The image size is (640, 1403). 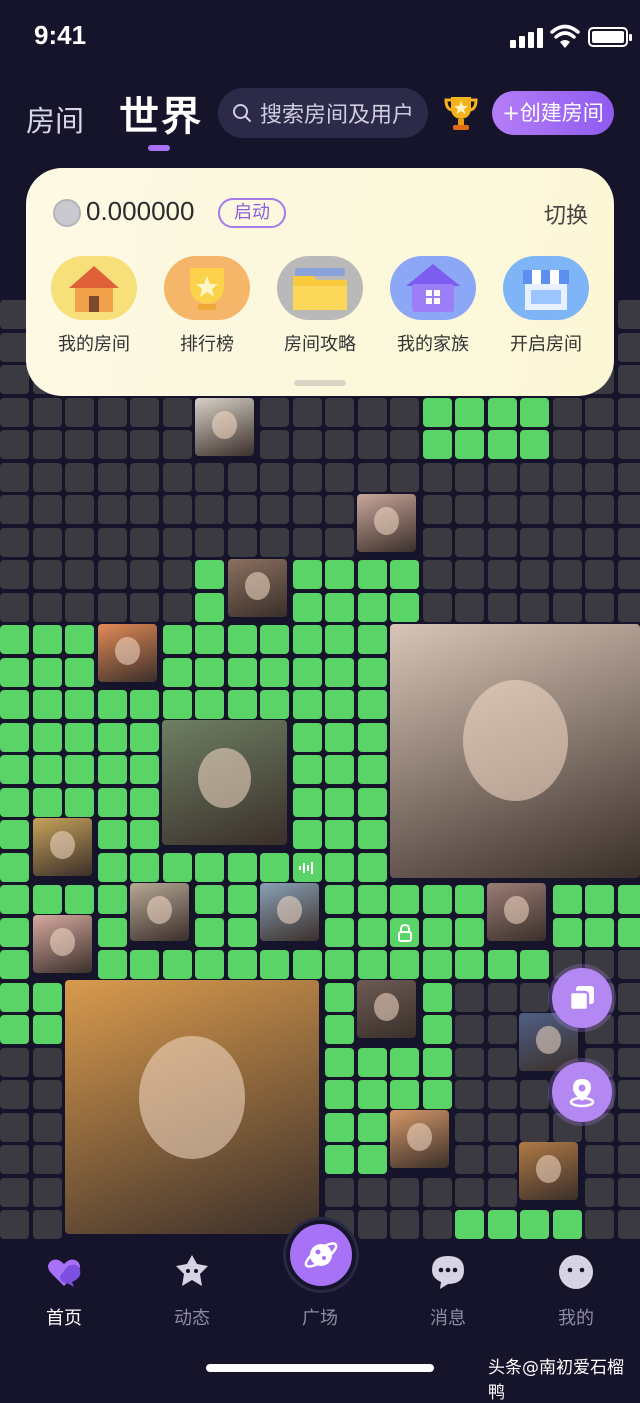 I want to click on switch-button: 切换, so click(x=566, y=214).